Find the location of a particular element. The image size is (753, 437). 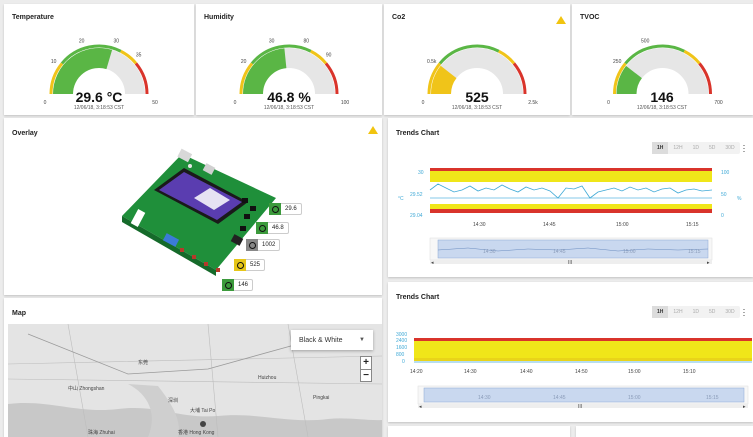

map-style-select: Black & White ▼ is located at coordinates (332, 340).